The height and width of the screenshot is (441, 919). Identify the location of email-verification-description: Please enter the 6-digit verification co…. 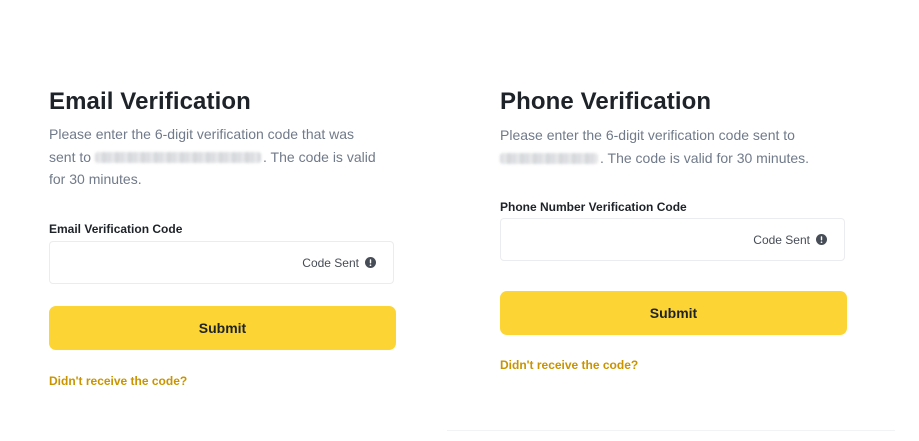
(216, 157).